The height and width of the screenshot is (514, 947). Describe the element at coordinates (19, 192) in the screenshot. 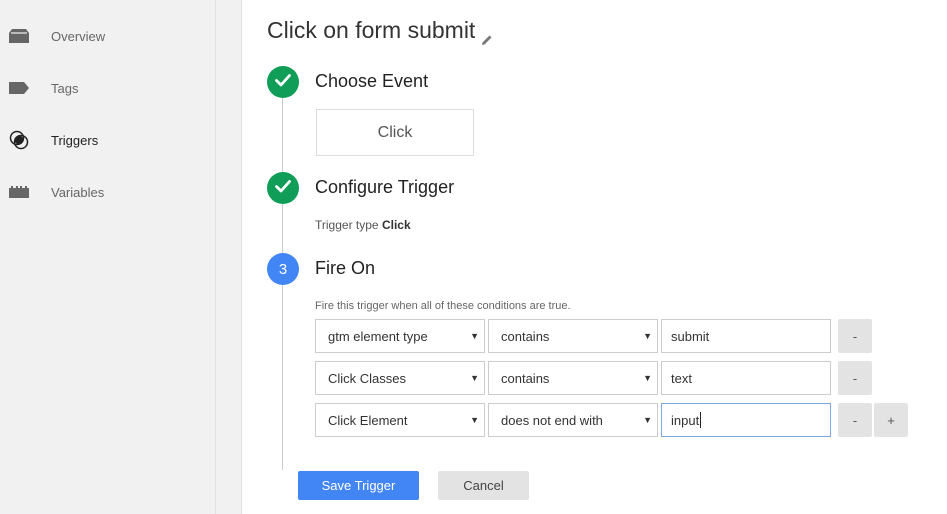

I see `variables-icon` at that location.